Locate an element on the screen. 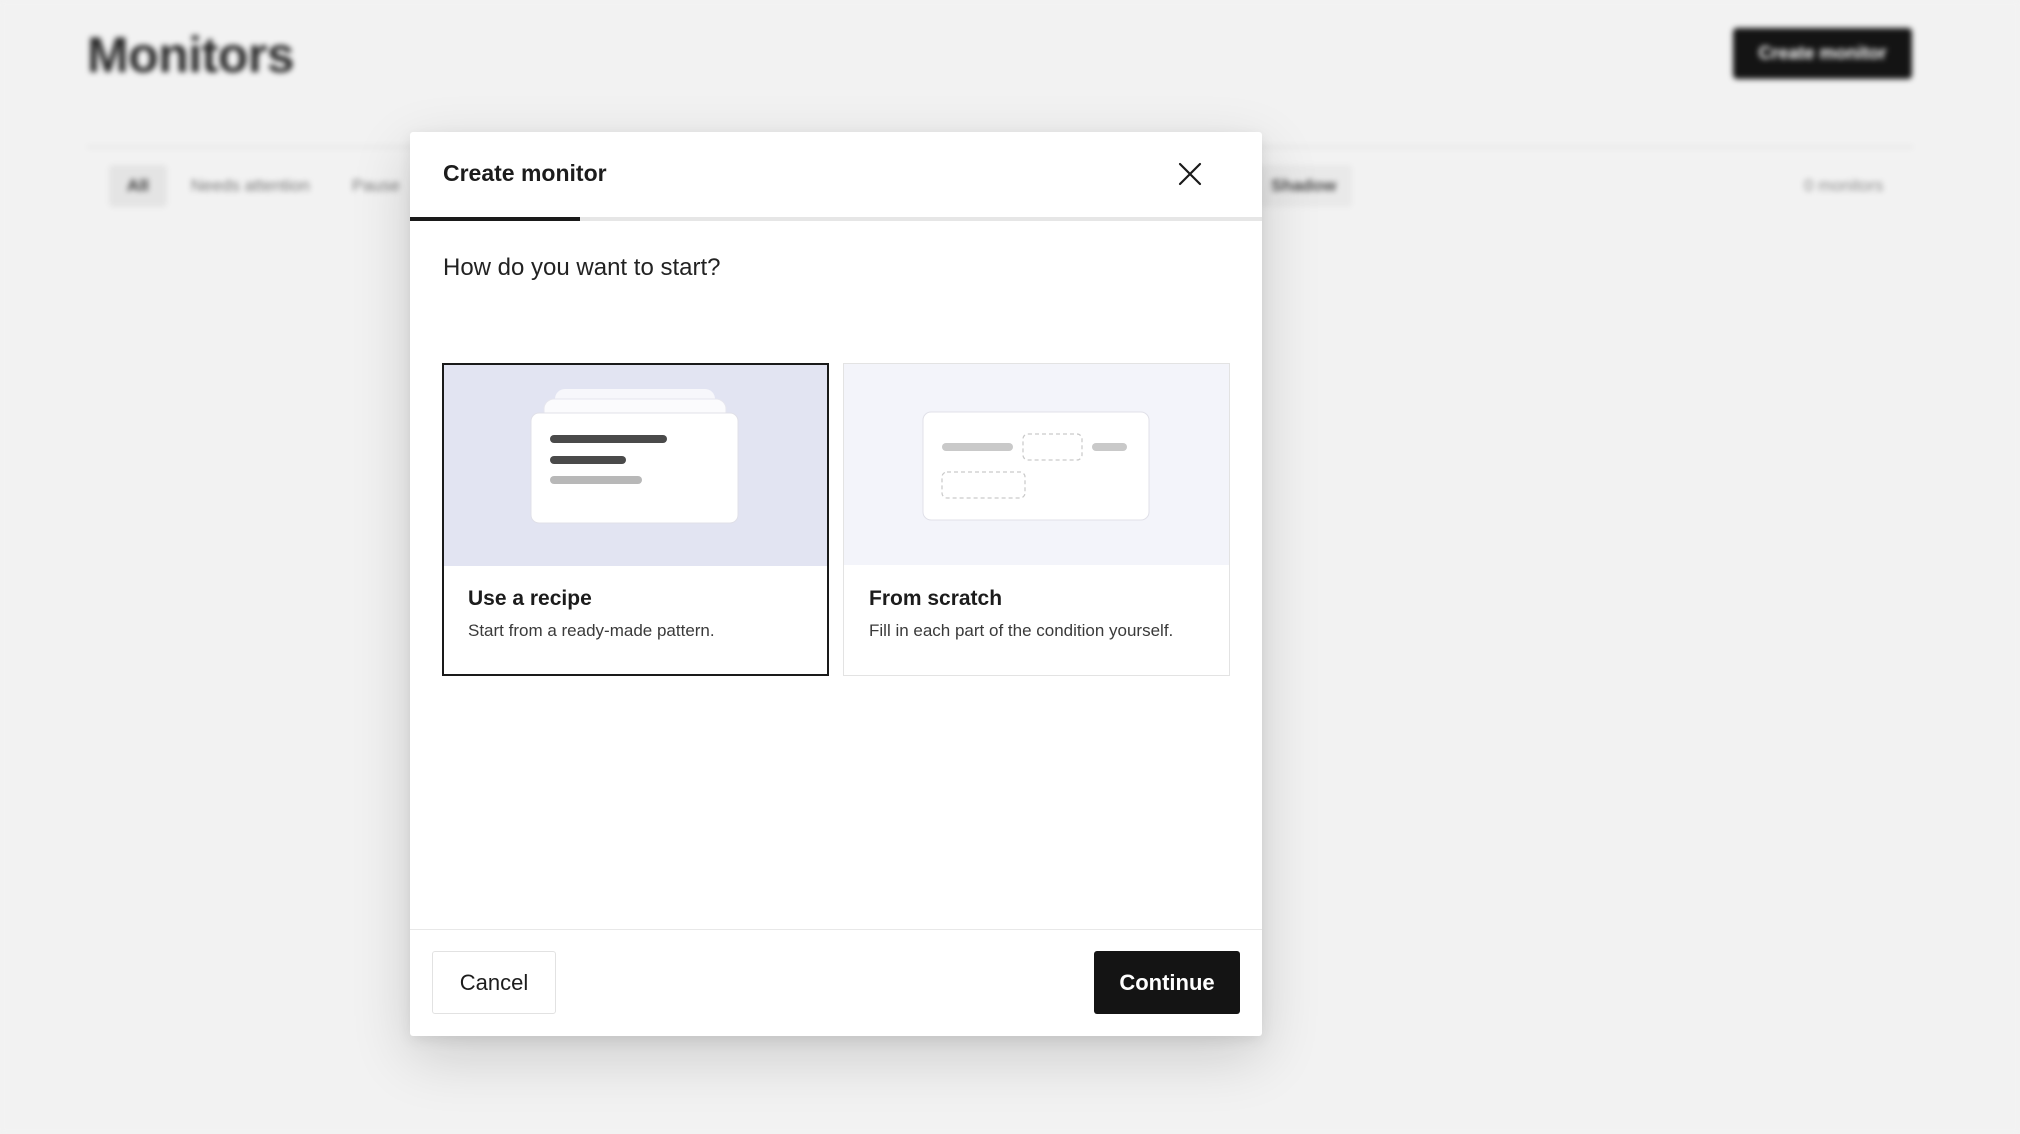  dialog-title: Create monitor is located at coordinates (525, 173).